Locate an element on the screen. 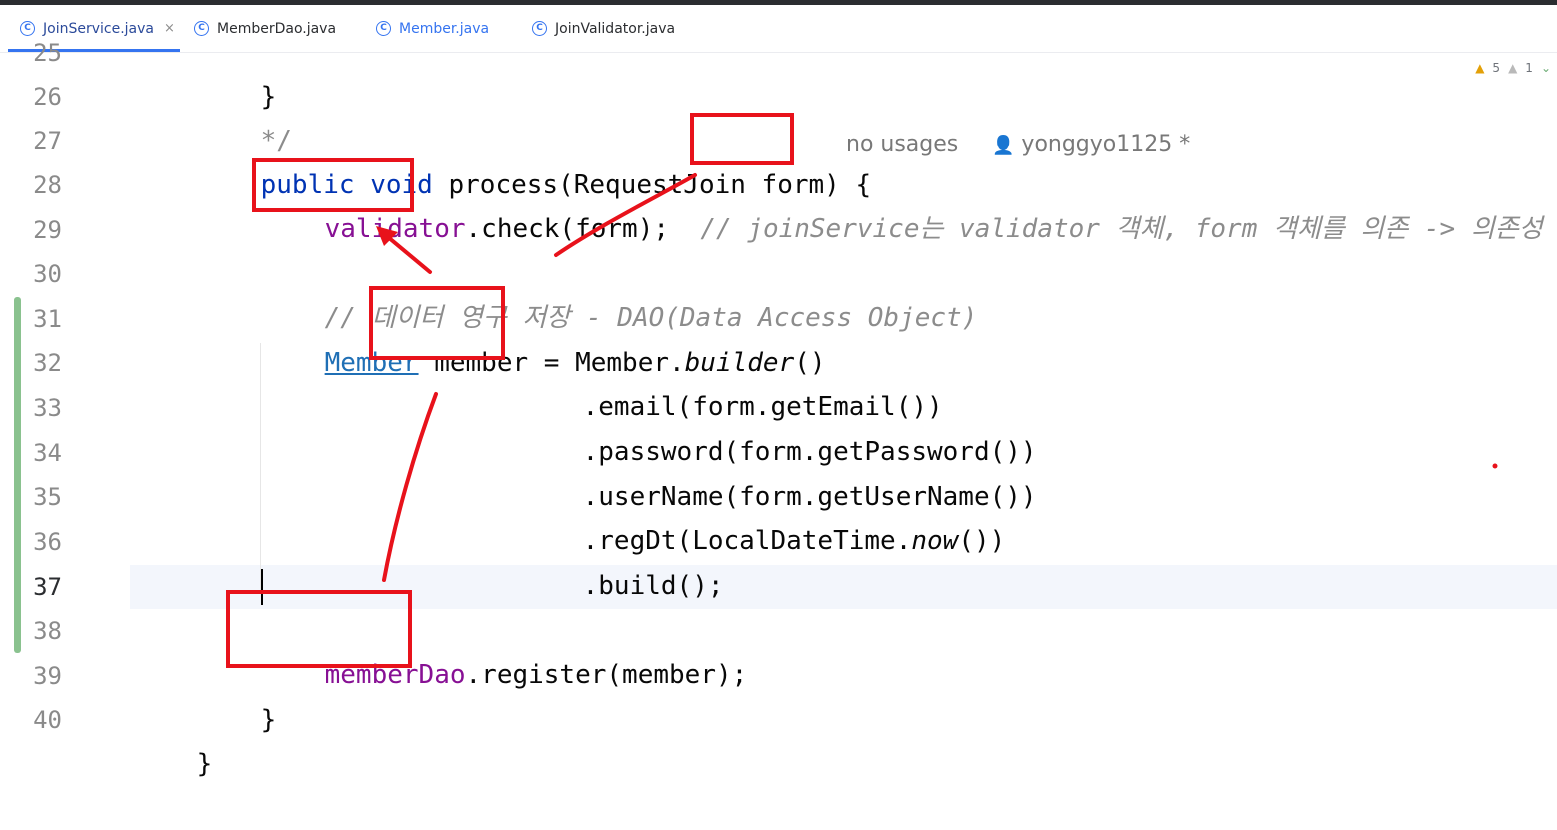  line-number: 32 is located at coordinates (47, 363).